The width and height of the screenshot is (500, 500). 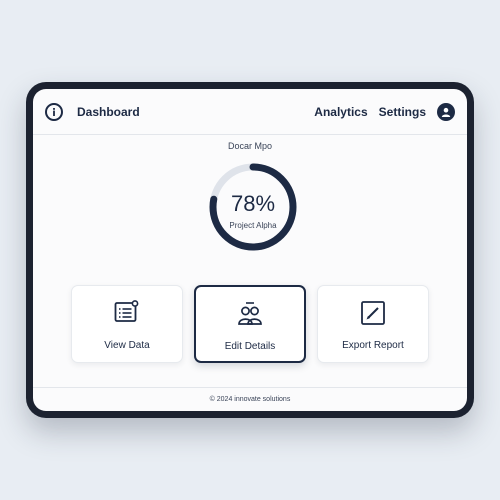 What do you see at coordinates (373, 345) in the screenshot?
I see `export-report-label: Export Report` at bounding box center [373, 345].